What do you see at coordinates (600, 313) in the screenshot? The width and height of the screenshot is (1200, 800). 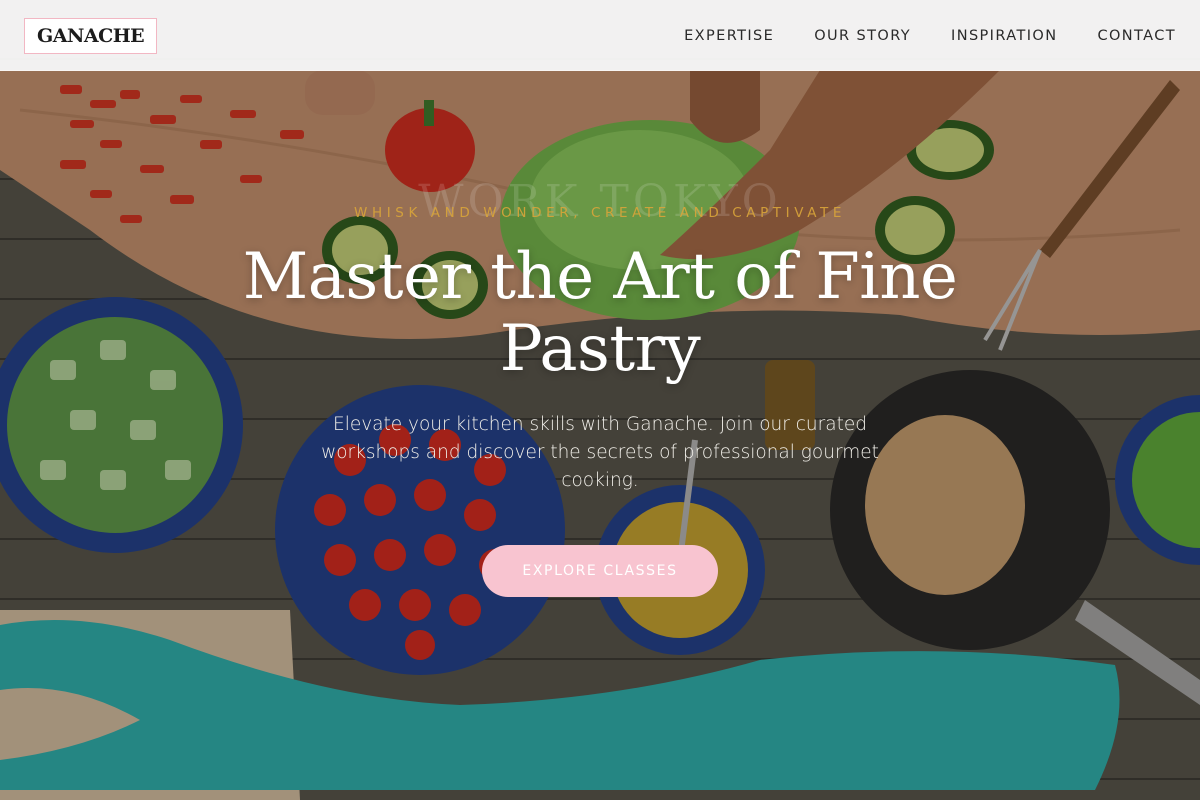 I see `hero-headline: Master the Art of Fine Pastry` at bounding box center [600, 313].